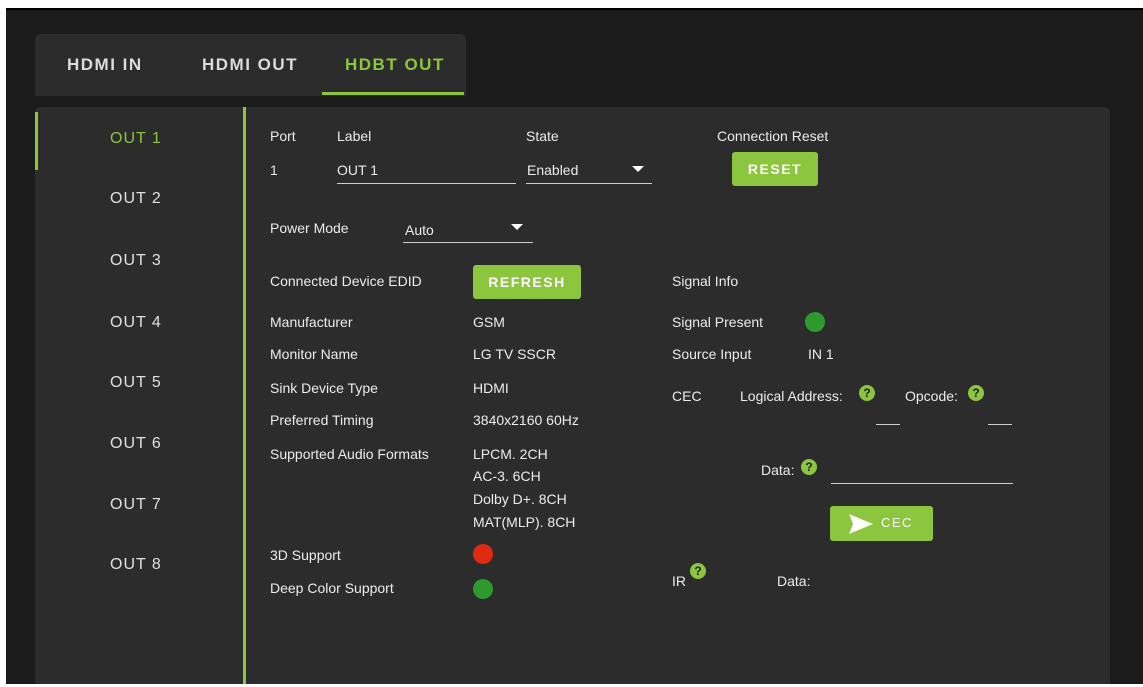 The image size is (1143, 687). I want to click on audio-format-item: MAT(MLP). 8CH, so click(524, 522).